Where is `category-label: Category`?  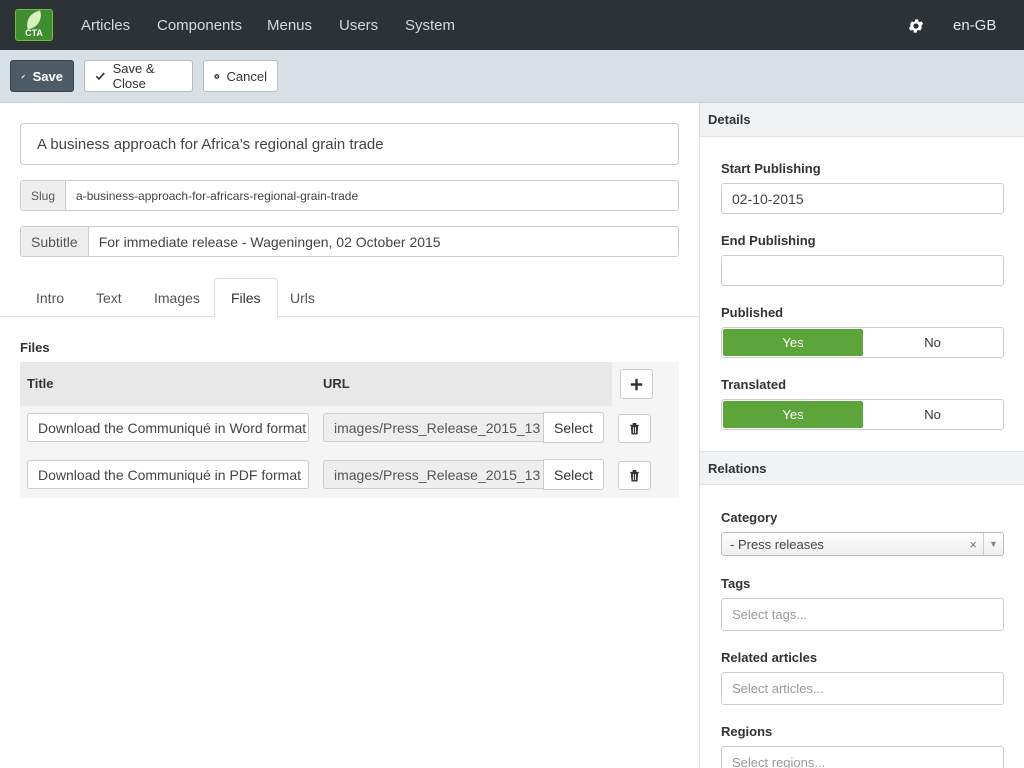 category-label: Category is located at coordinates (749, 517).